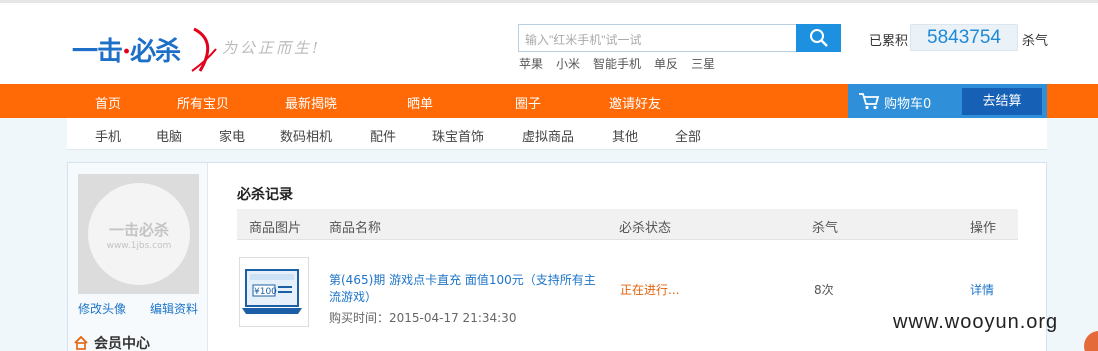 The width and height of the screenshot is (1098, 351). Describe the element at coordinates (1002, 101) in the screenshot. I see `checkout-button: 去结算` at that location.